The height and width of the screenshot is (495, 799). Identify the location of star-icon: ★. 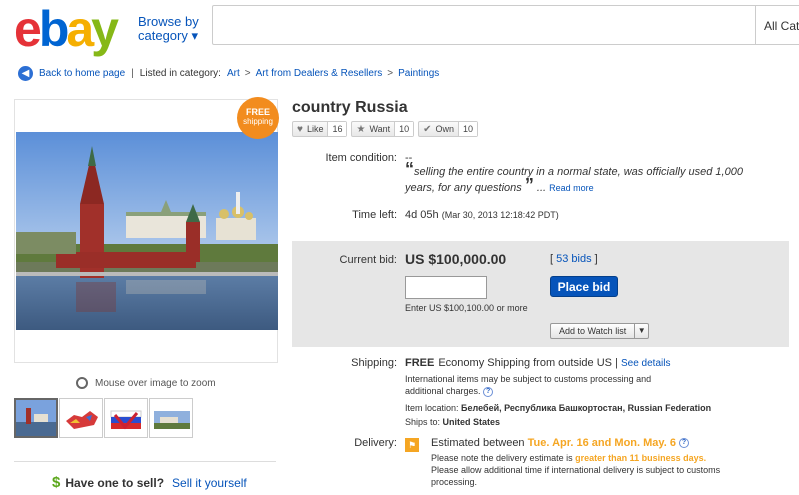
(361, 129).